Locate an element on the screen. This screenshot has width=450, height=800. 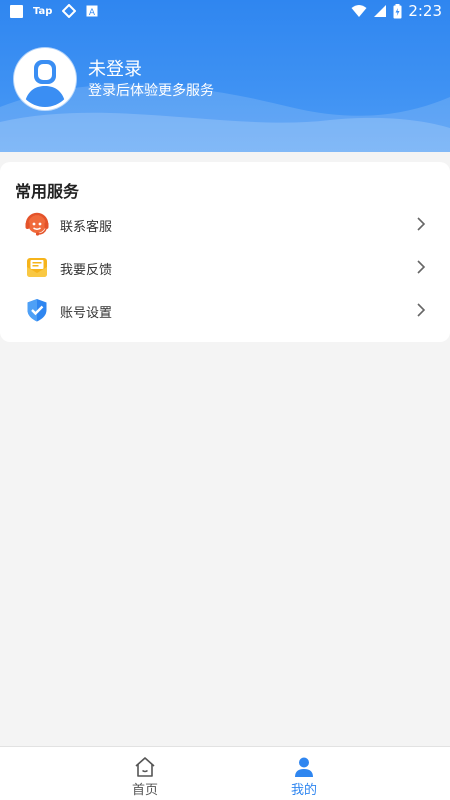
bottom-tab-bar: 首页 我的 is located at coordinates (225, 773).